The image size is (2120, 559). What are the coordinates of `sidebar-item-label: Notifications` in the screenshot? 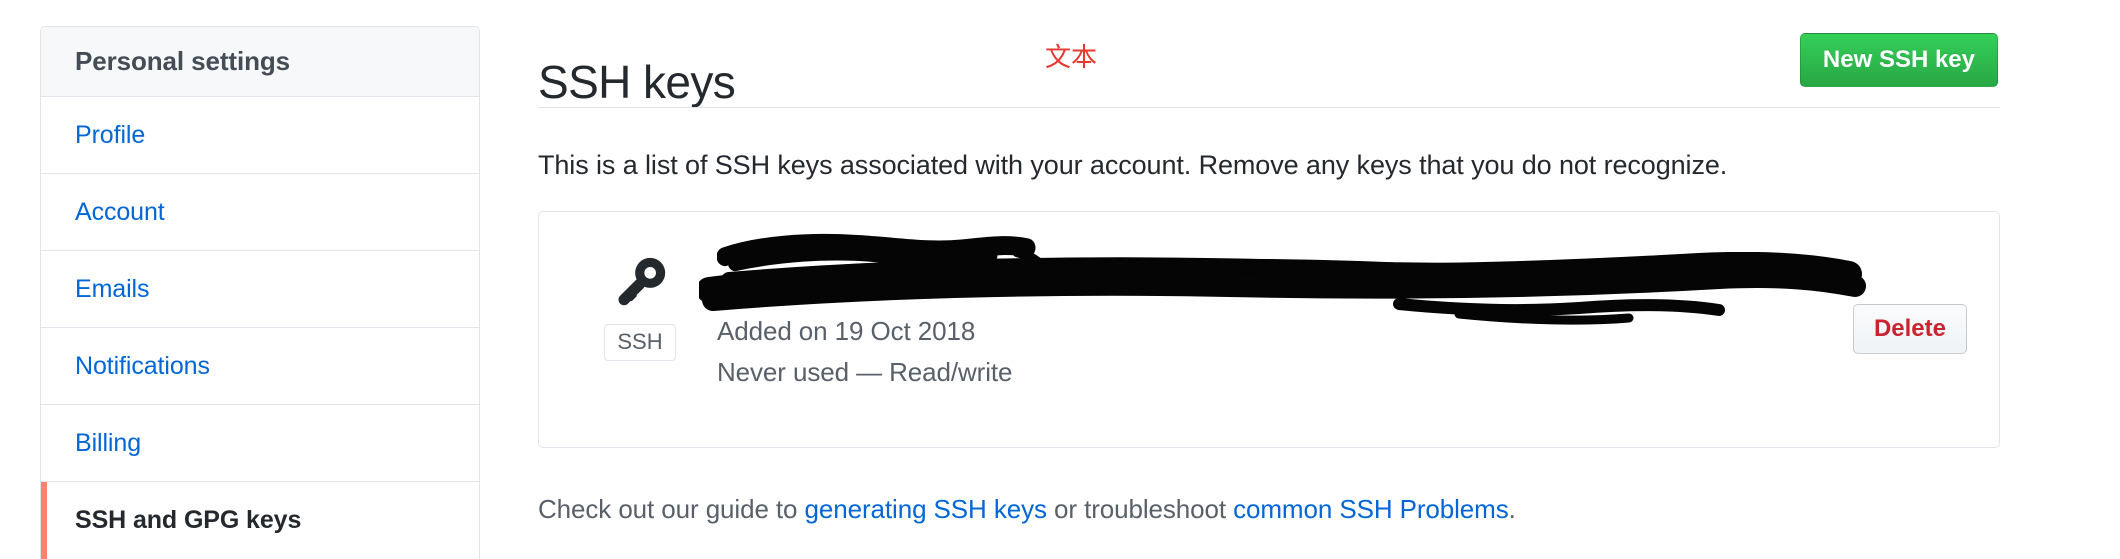 It's located at (142, 365).